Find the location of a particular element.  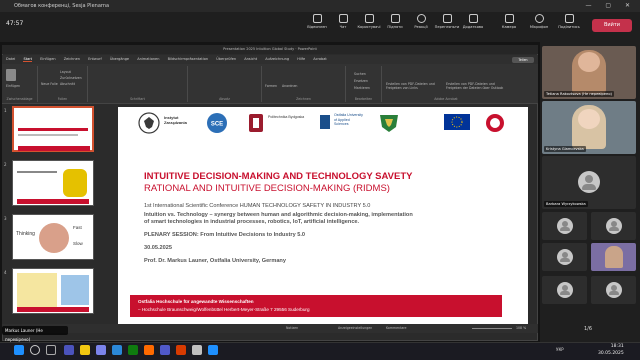

ribbon-group-drawing: Formen Anordnen Zeichnen is located at coordinates (304, 84).